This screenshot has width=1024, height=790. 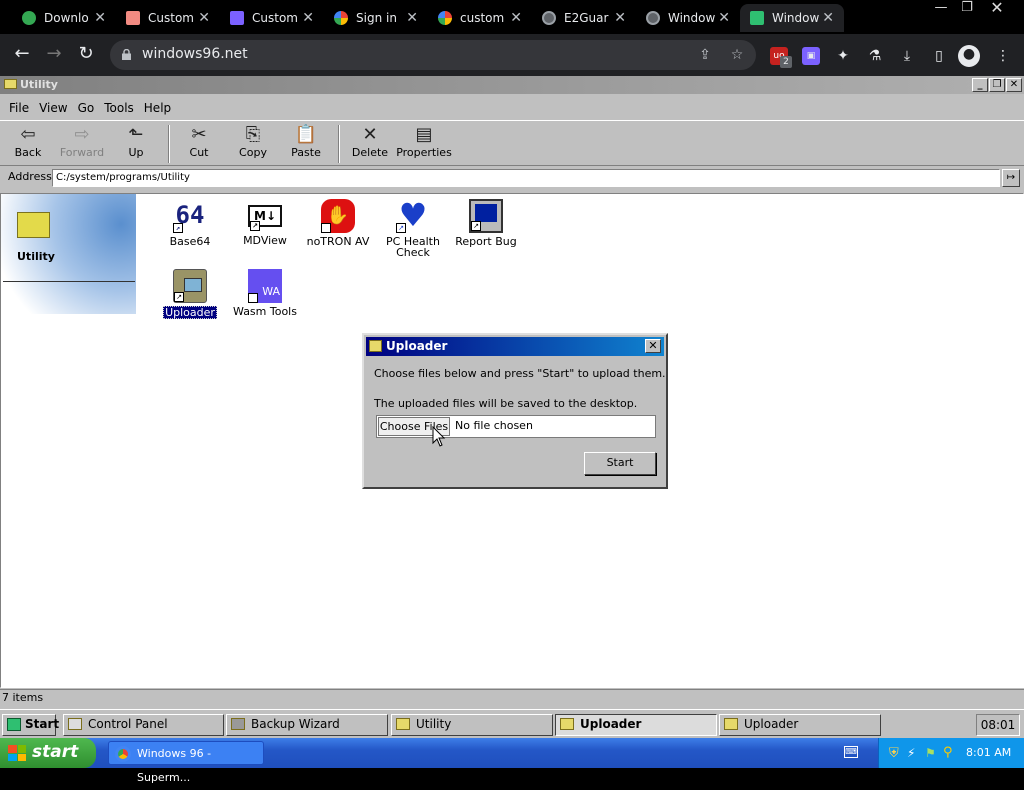 What do you see at coordinates (967, 9) in the screenshot?
I see `restore-icon: ❐` at bounding box center [967, 9].